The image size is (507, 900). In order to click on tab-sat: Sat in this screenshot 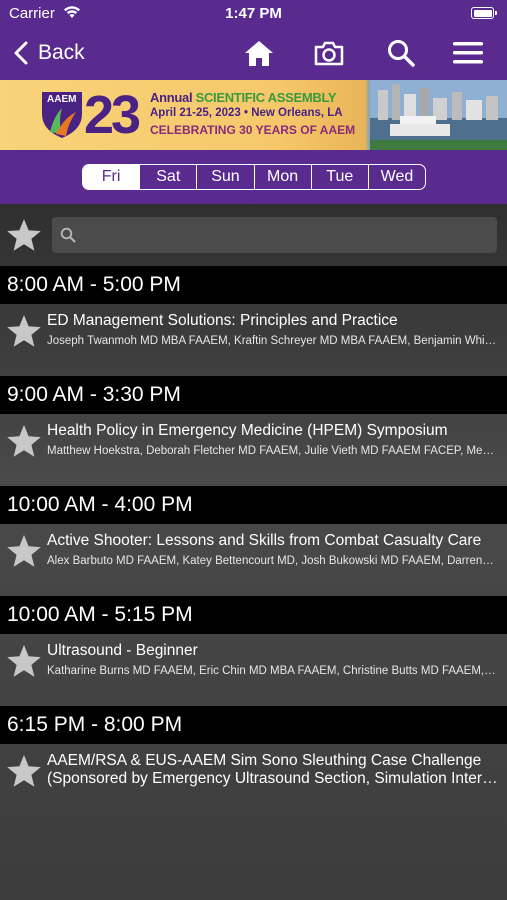, I will do `click(167, 177)`.